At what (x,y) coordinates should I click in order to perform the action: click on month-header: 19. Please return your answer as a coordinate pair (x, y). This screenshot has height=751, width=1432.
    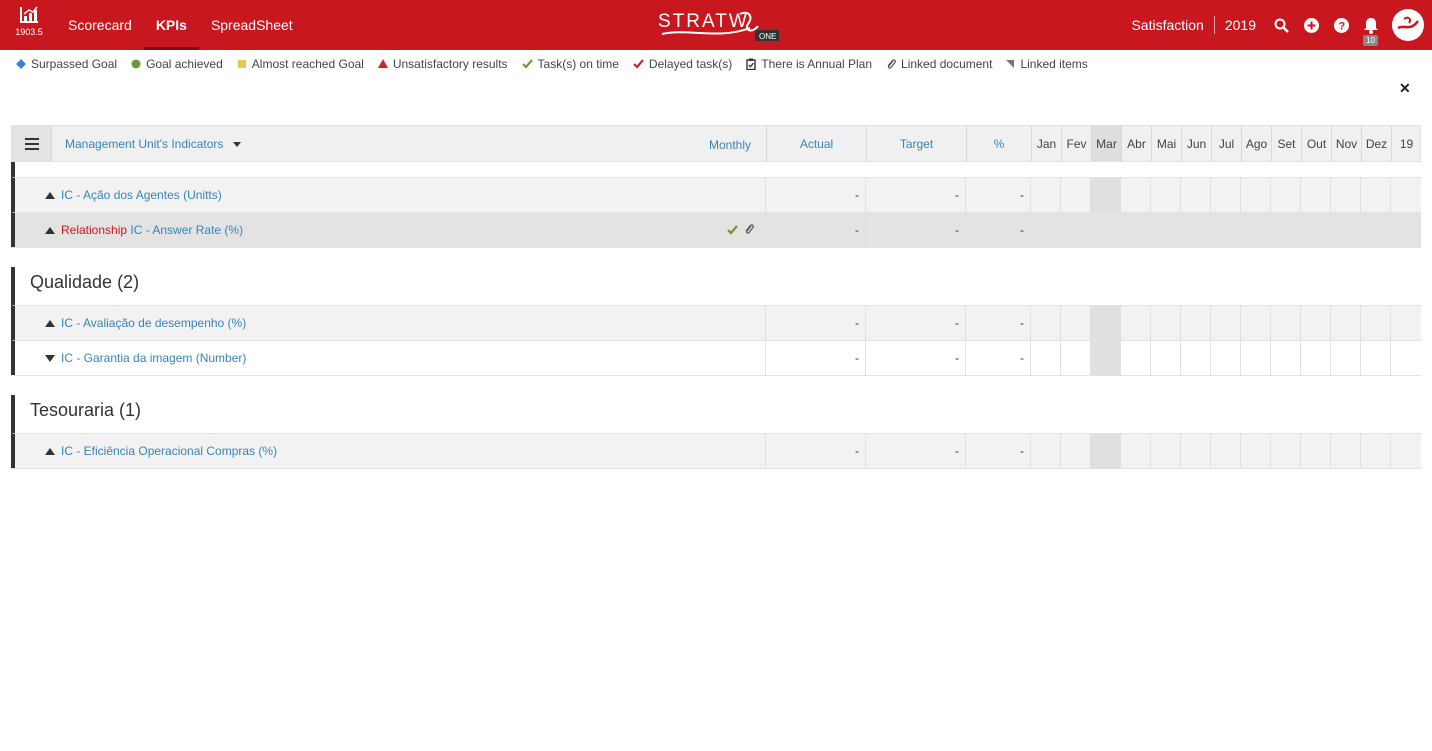
    Looking at the image, I should click on (1406, 143).